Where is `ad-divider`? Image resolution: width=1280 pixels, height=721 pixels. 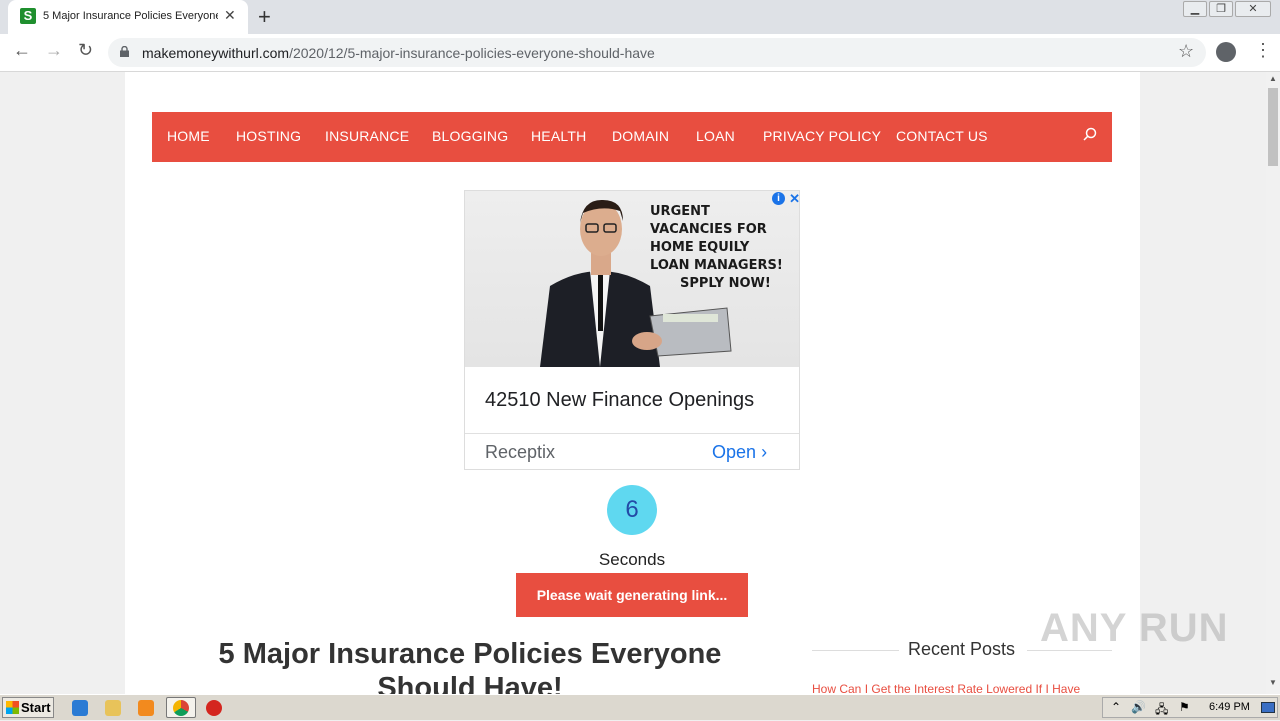 ad-divider is located at coordinates (632, 433).